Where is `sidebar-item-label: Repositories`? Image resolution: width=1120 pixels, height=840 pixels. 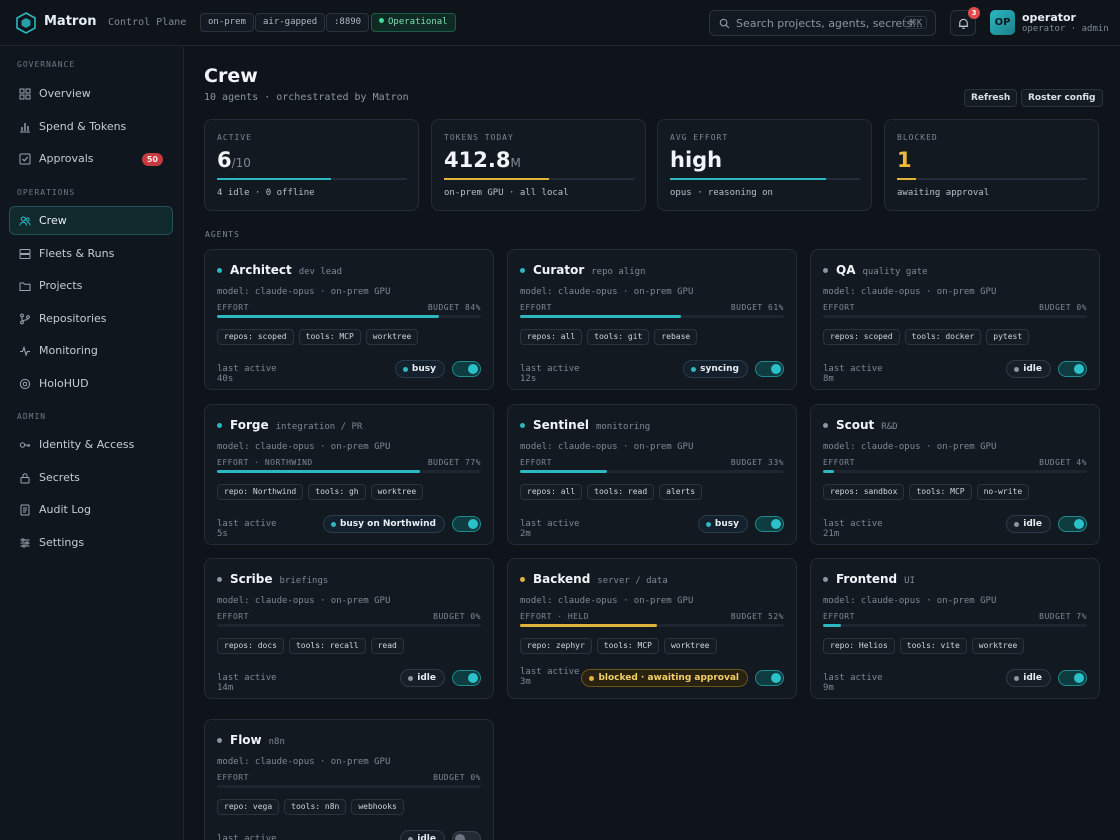
sidebar-item-label: Repositories is located at coordinates (73, 318).